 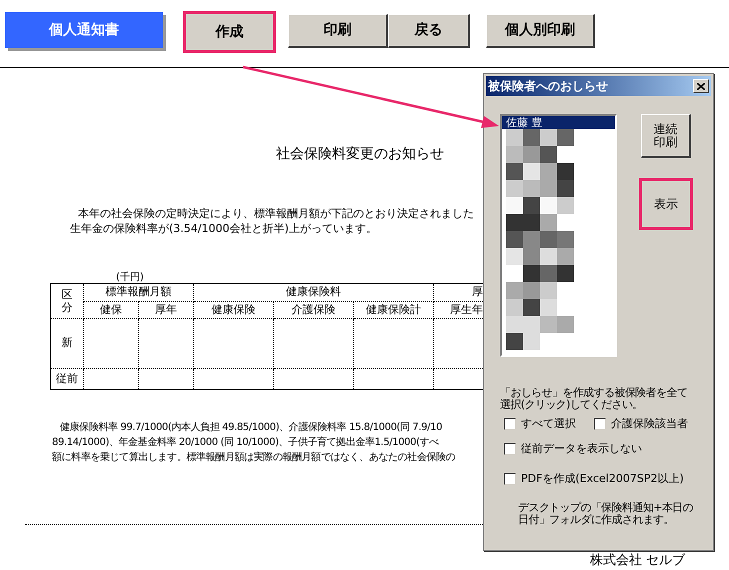 I want to click on checkbox-label: 介護保険該当者, so click(x=649, y=424).